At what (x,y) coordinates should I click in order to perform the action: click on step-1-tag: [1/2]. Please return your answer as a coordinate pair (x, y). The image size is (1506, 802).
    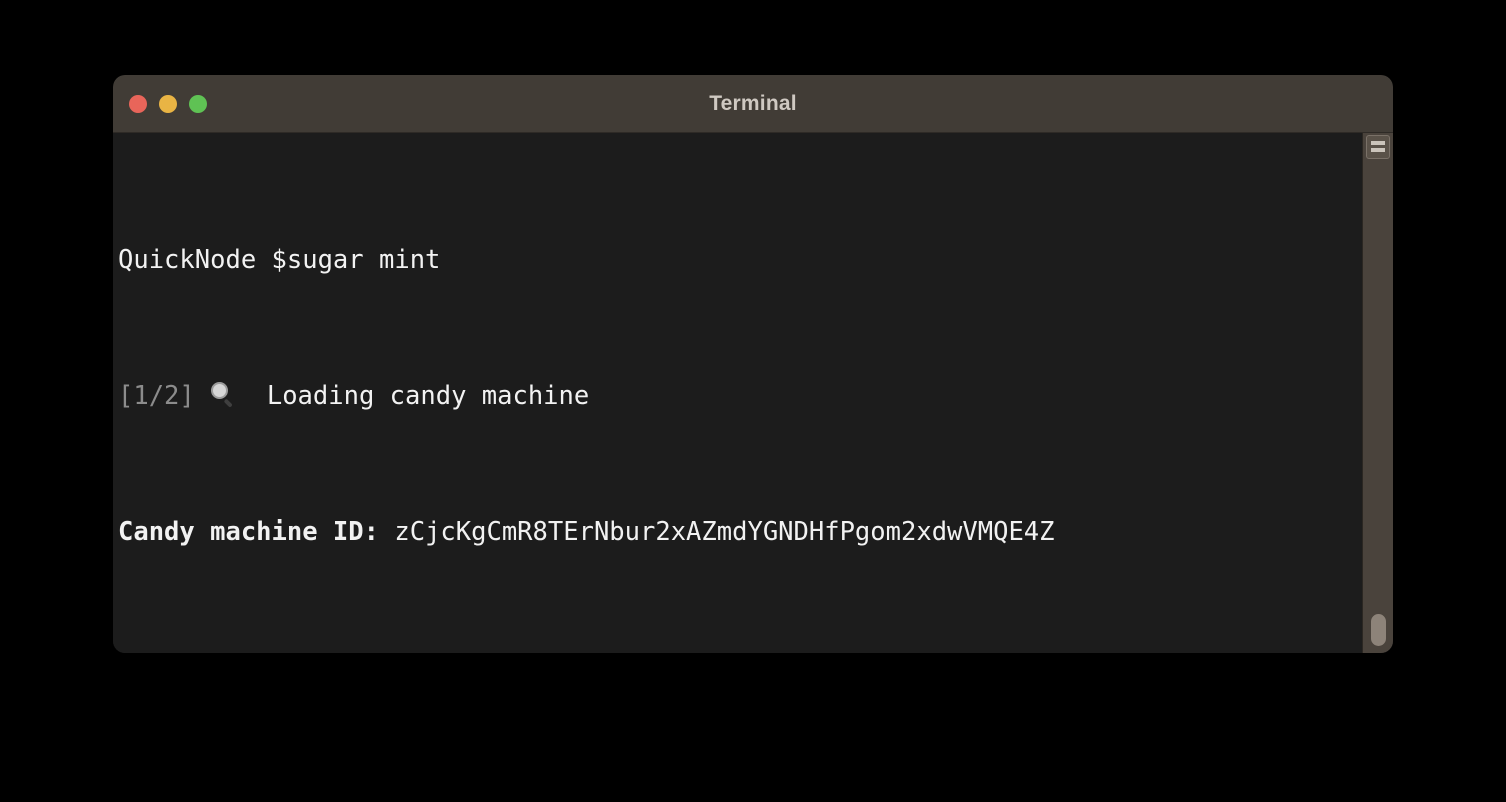
    Looking at the image, I should click on (156, 396).